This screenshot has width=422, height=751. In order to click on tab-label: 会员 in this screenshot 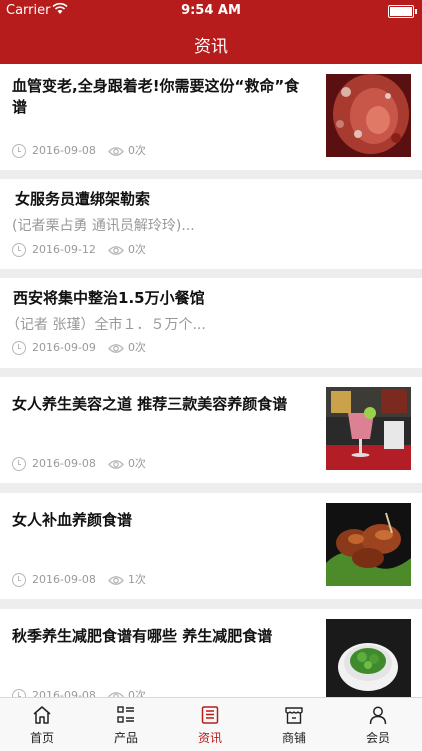, I will do `click(377, 738)`.